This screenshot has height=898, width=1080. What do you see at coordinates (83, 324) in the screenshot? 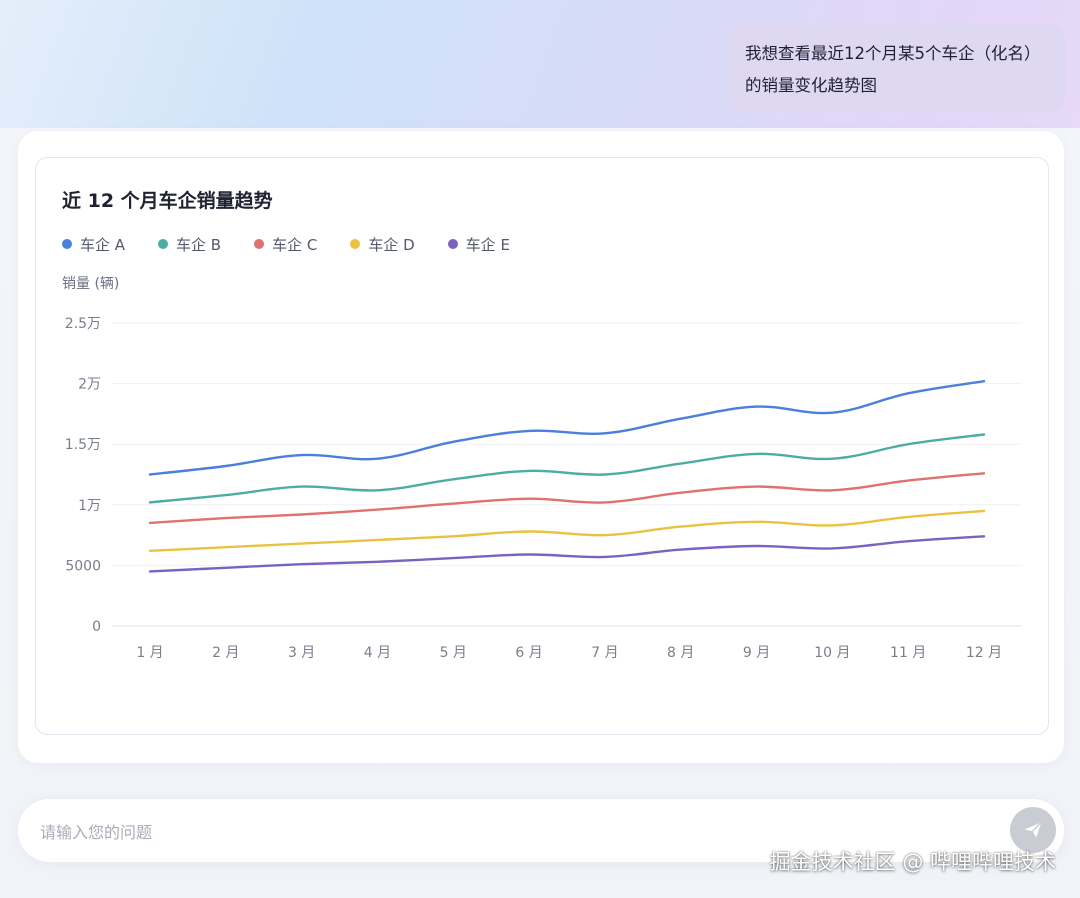
I see `y-tick-label: 2.5万` at bounding box center [83, 324].